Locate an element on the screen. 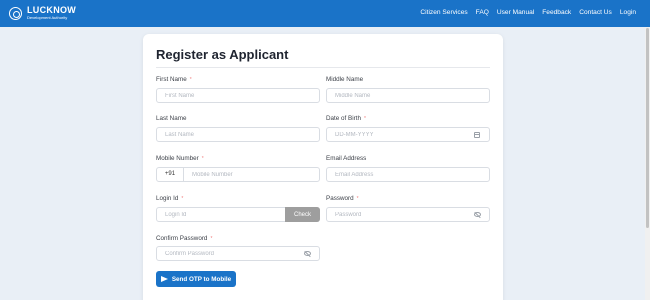 This screenshot has height=300, width=650. nav-contact-us: Contact Us is located at coordinates (595, 12).